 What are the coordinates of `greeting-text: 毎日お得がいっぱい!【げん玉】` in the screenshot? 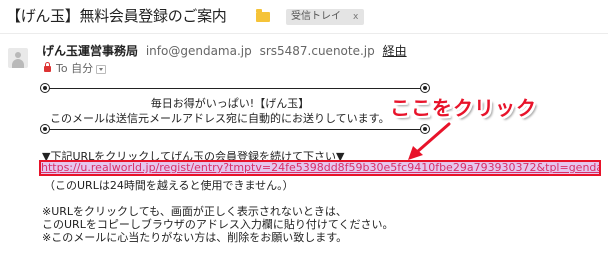 It's located at (230, 103).